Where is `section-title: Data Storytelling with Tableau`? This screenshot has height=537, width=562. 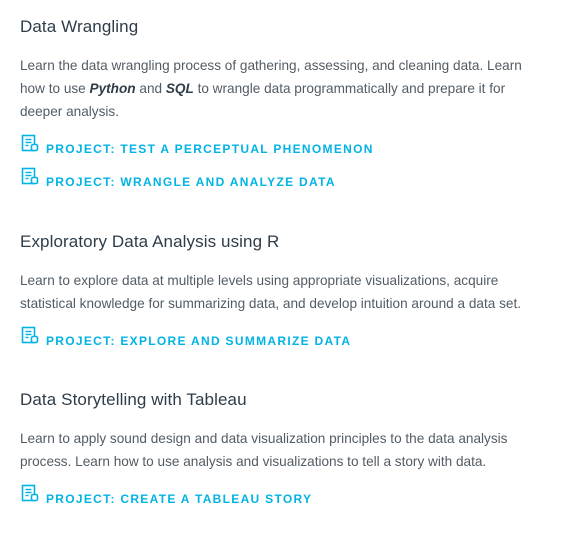 section-title: Data Storytelling with Tableau is located at coordinates (133, 399).